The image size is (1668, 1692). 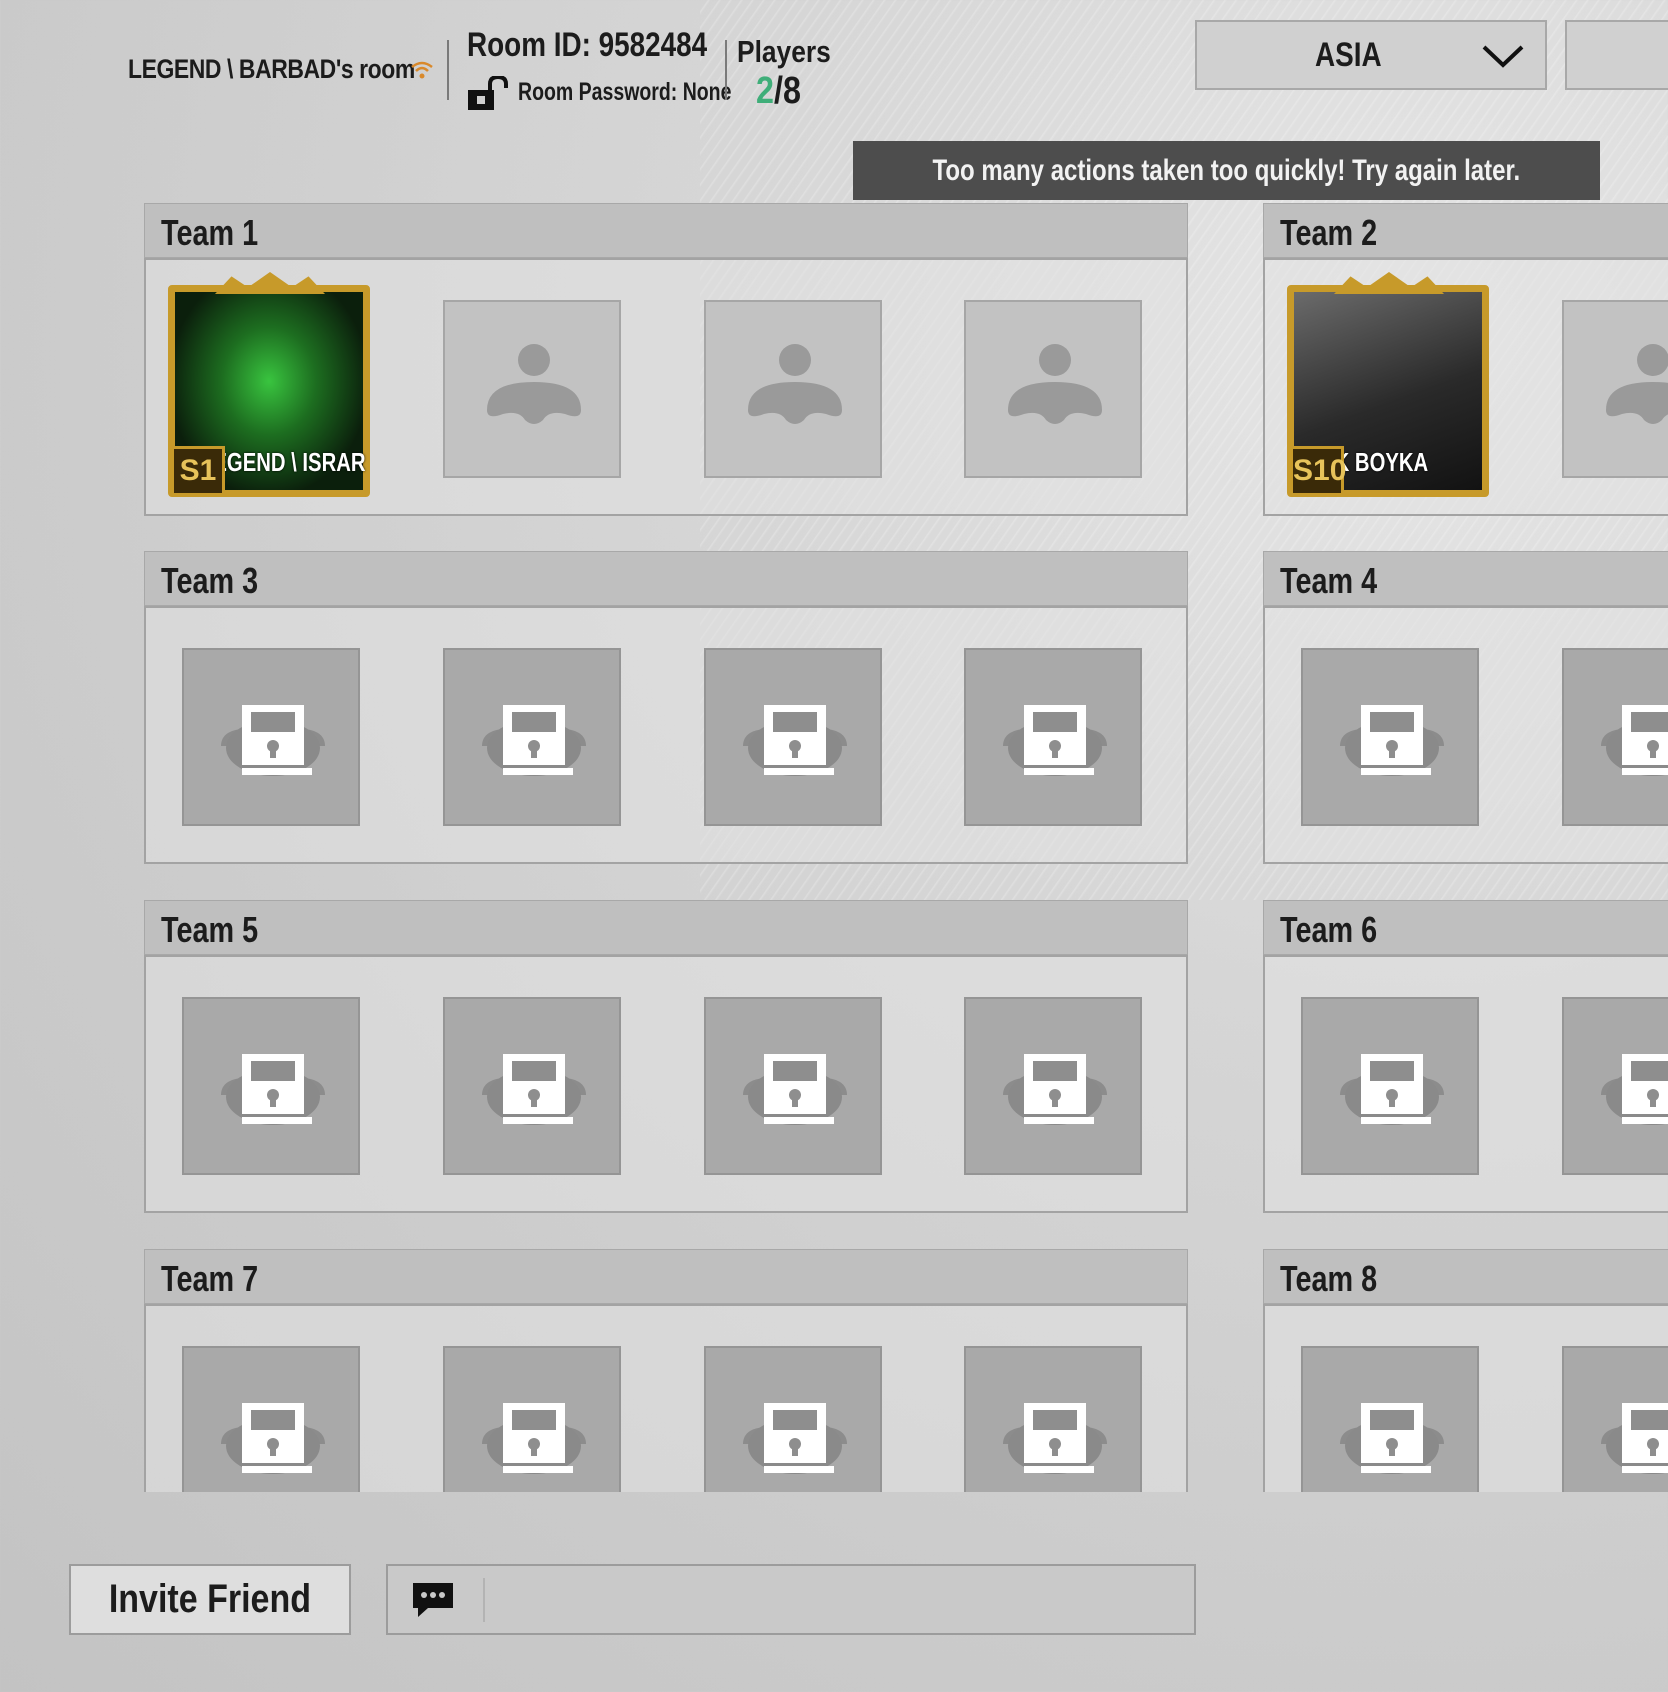 What do you see at coordinates (198, 471) in the screenshot?
I see `season-badge: S1` at bounding box center [198, 471].